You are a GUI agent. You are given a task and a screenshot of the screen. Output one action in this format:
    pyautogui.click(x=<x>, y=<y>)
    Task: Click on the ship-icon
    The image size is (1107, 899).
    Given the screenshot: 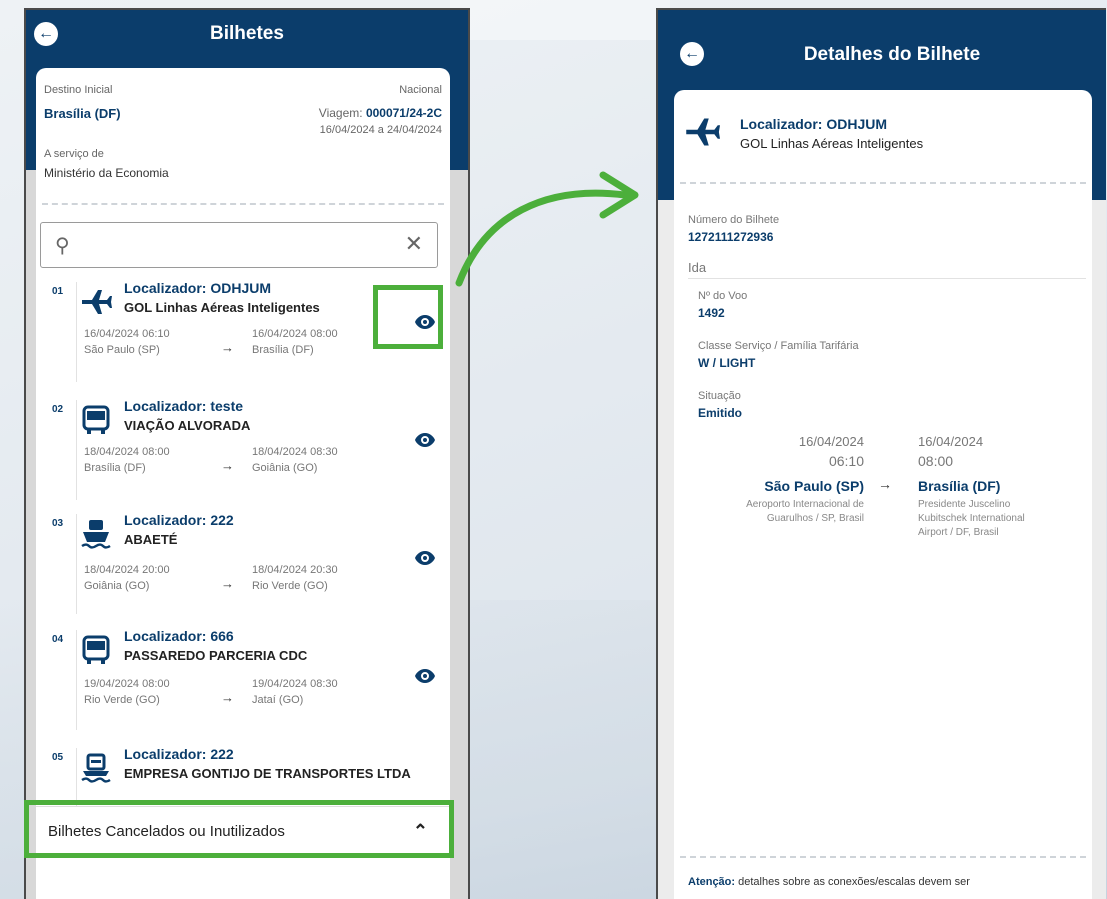 What is the action you would take?
    pyautogui.click(x=96, y=534)
    